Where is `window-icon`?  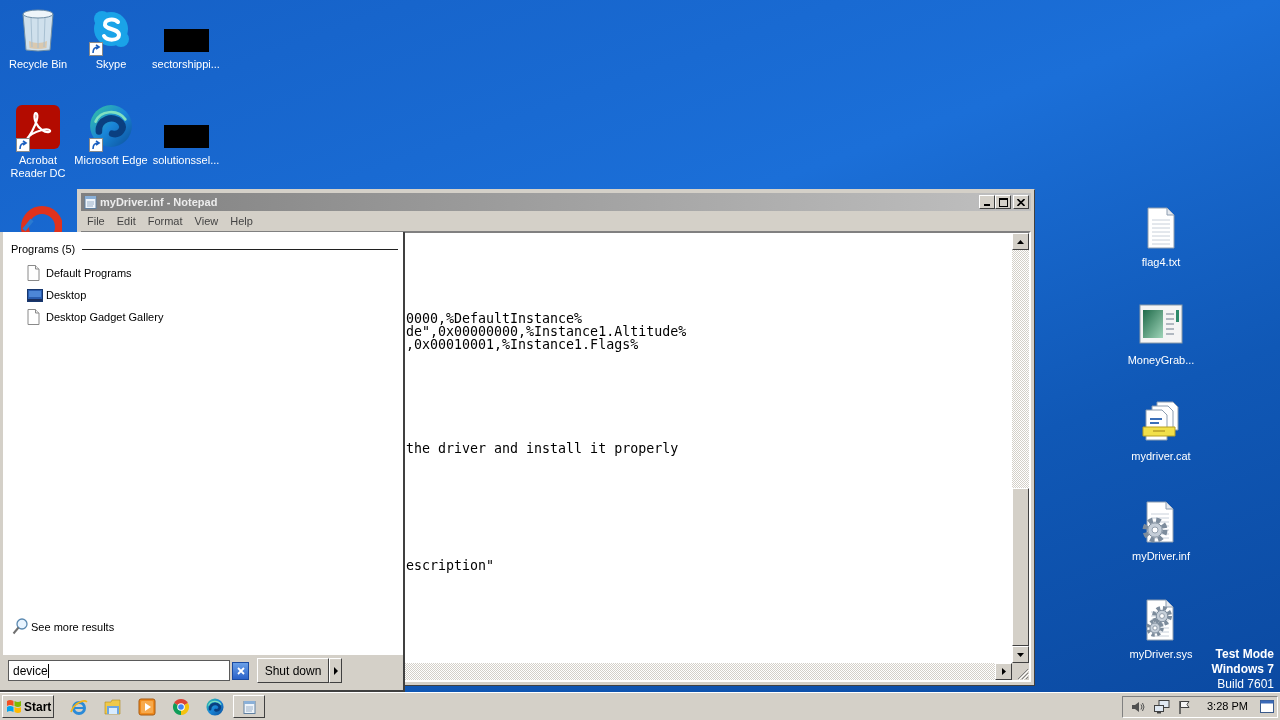 window-icon is located at coordinates (1267, 706).